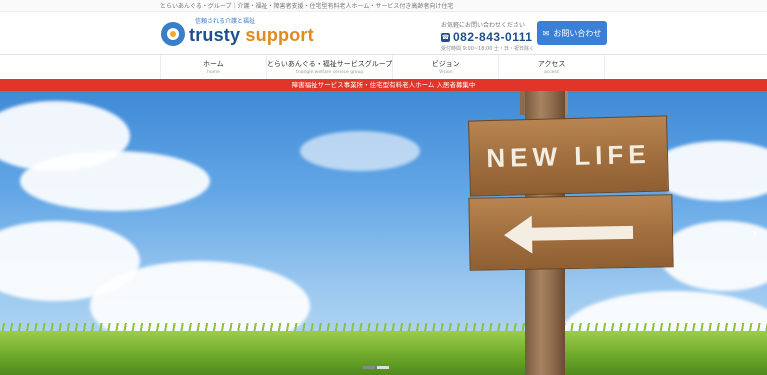 This screenshot has height=375, width=767. What do you see at coordinates (279, 35) in the screenshot?
I see `logo-name-accent: support` at bounding box center [279, 35].